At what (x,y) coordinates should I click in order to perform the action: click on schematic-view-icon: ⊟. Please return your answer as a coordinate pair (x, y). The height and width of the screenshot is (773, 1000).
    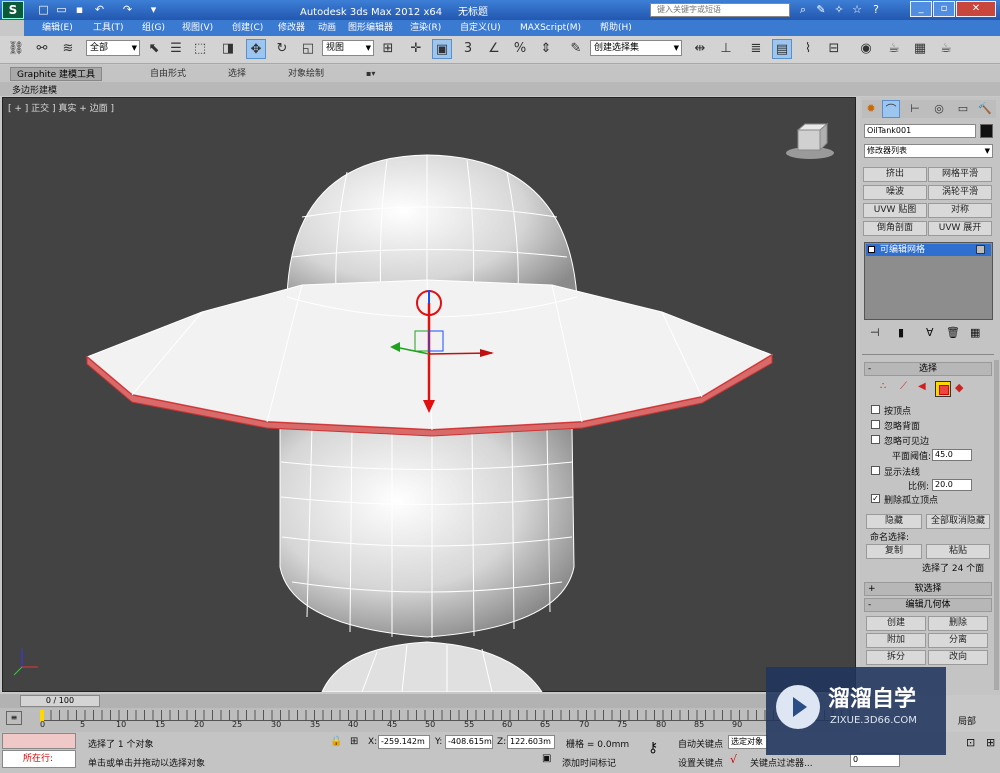
    Looking at the image, I should click on (834, 49).